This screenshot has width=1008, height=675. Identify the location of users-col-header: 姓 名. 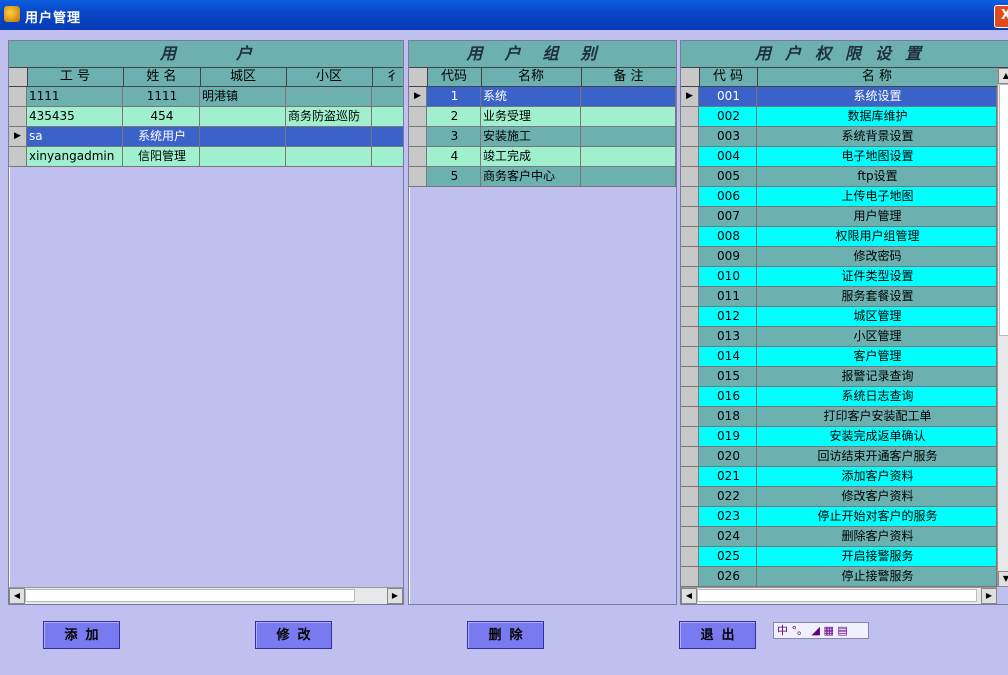
(162, 77).